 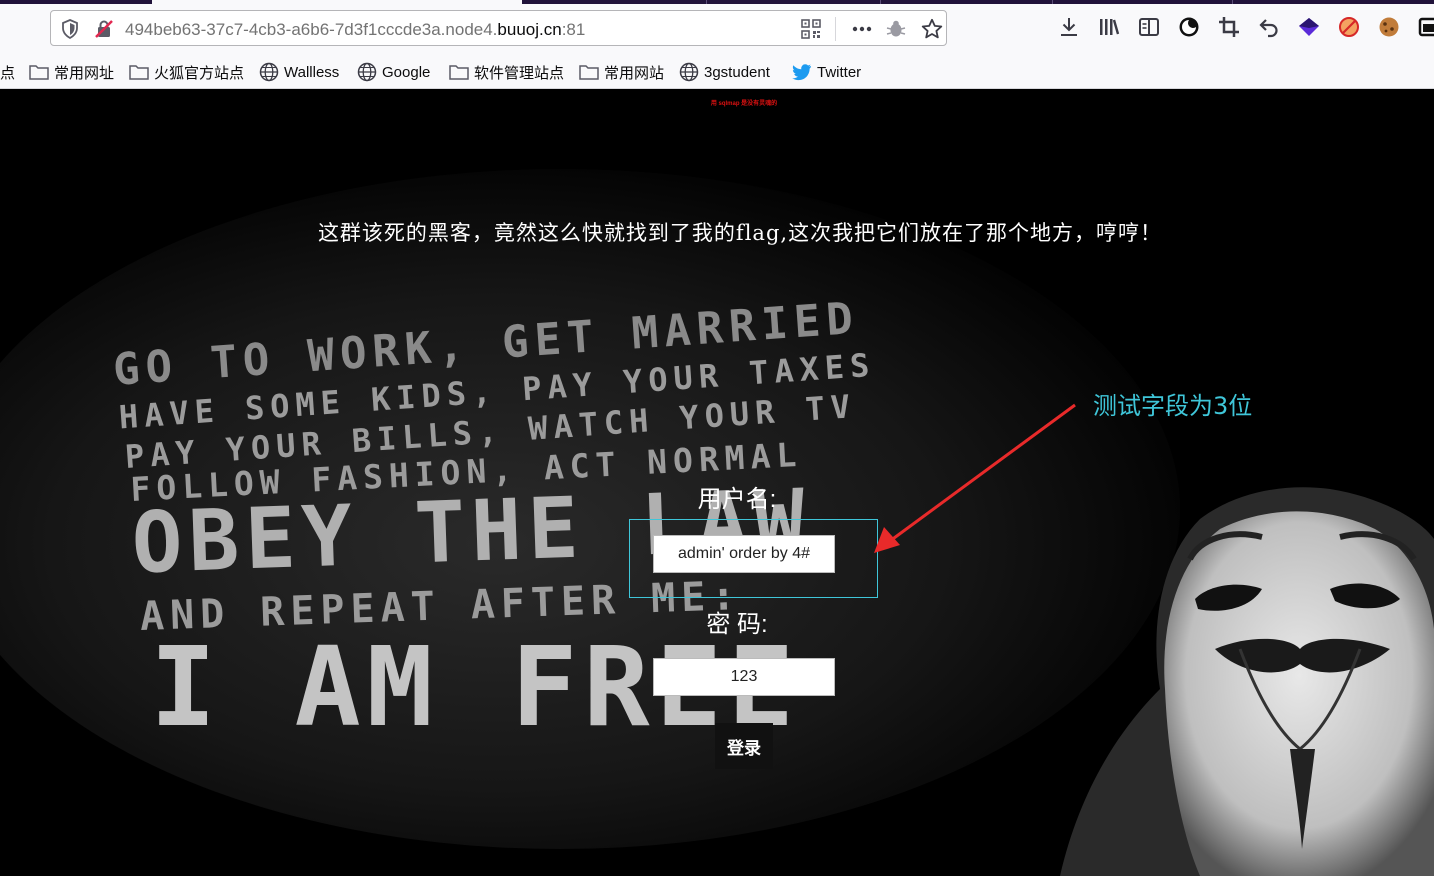 What do you see at coordinates (1069, 27) in the screenshot?
I see `downloads-icon` at bounding box center [1069, 27].